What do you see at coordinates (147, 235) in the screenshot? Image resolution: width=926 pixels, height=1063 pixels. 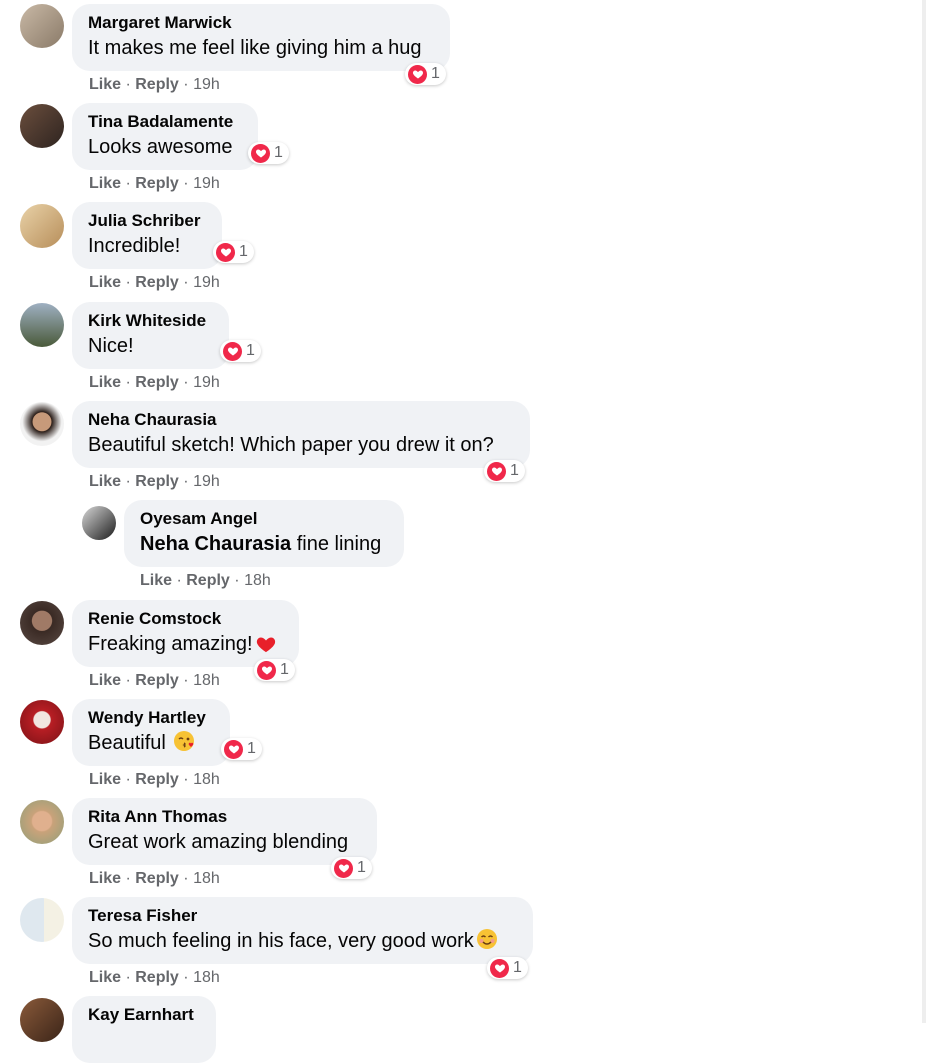 I see `comment-bubble: Julia Schriber Incredible!` at bounding box center [147, 235].